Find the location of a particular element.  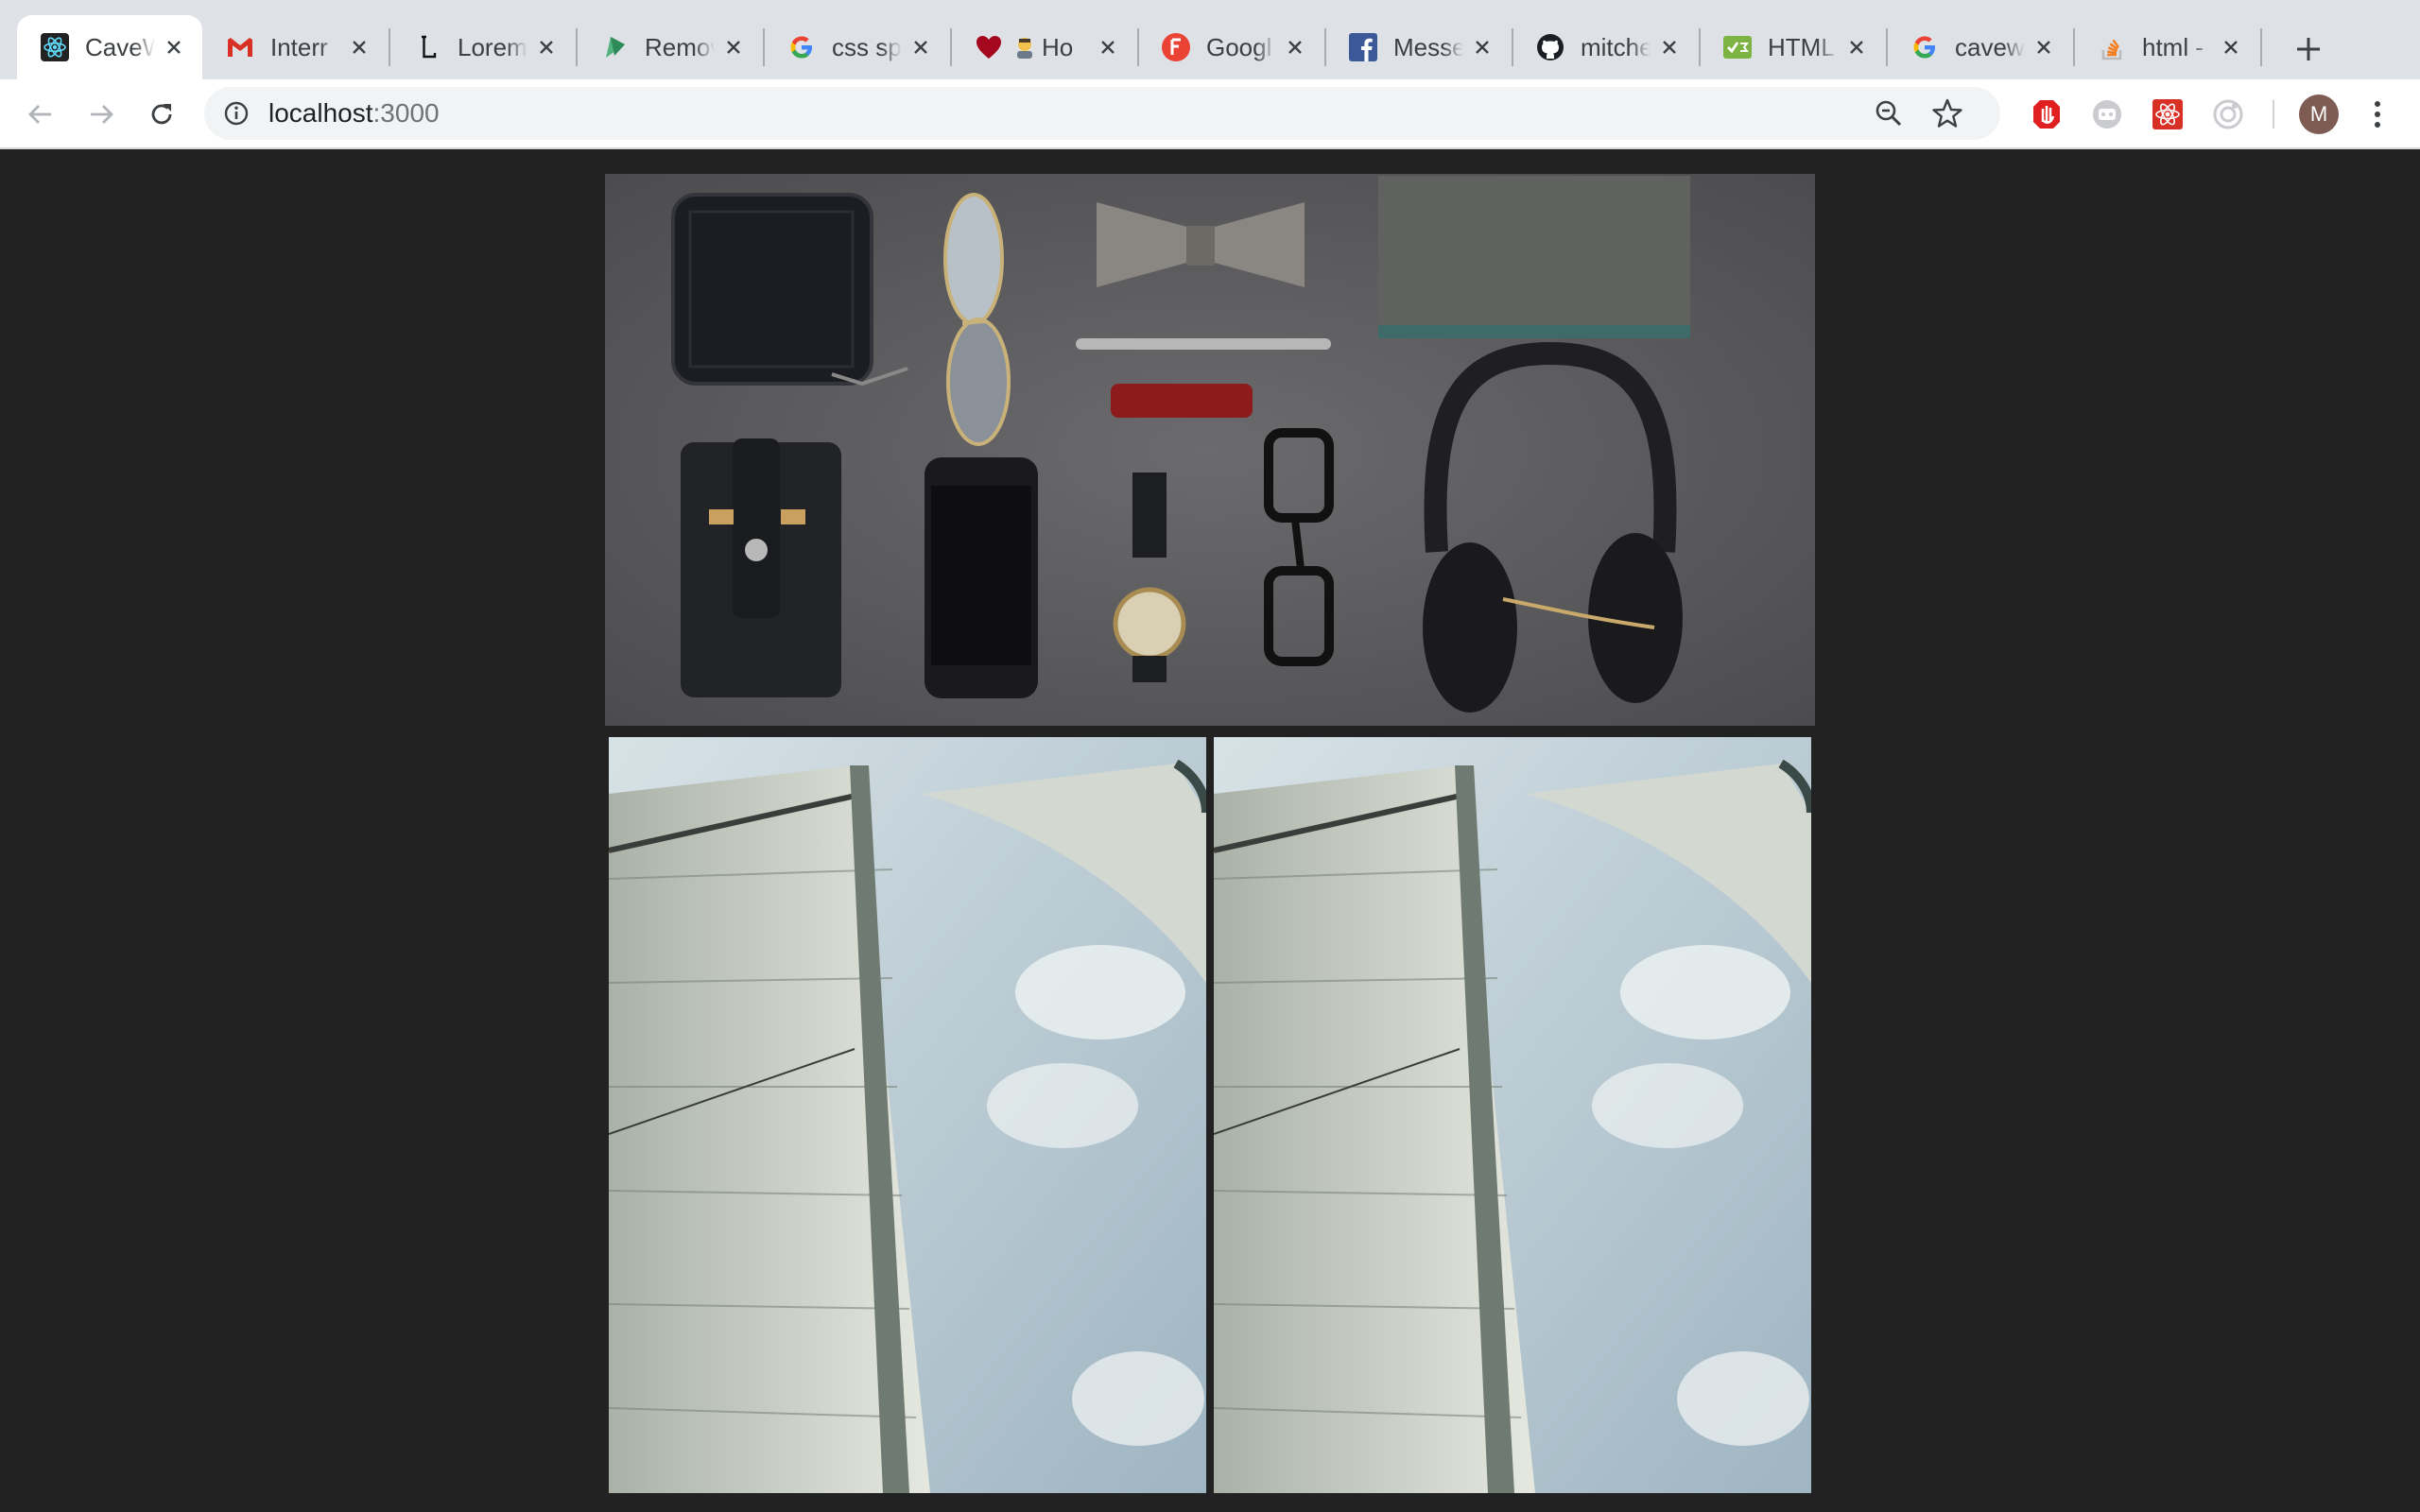

heart-icon is located at coordinates (989, 47).